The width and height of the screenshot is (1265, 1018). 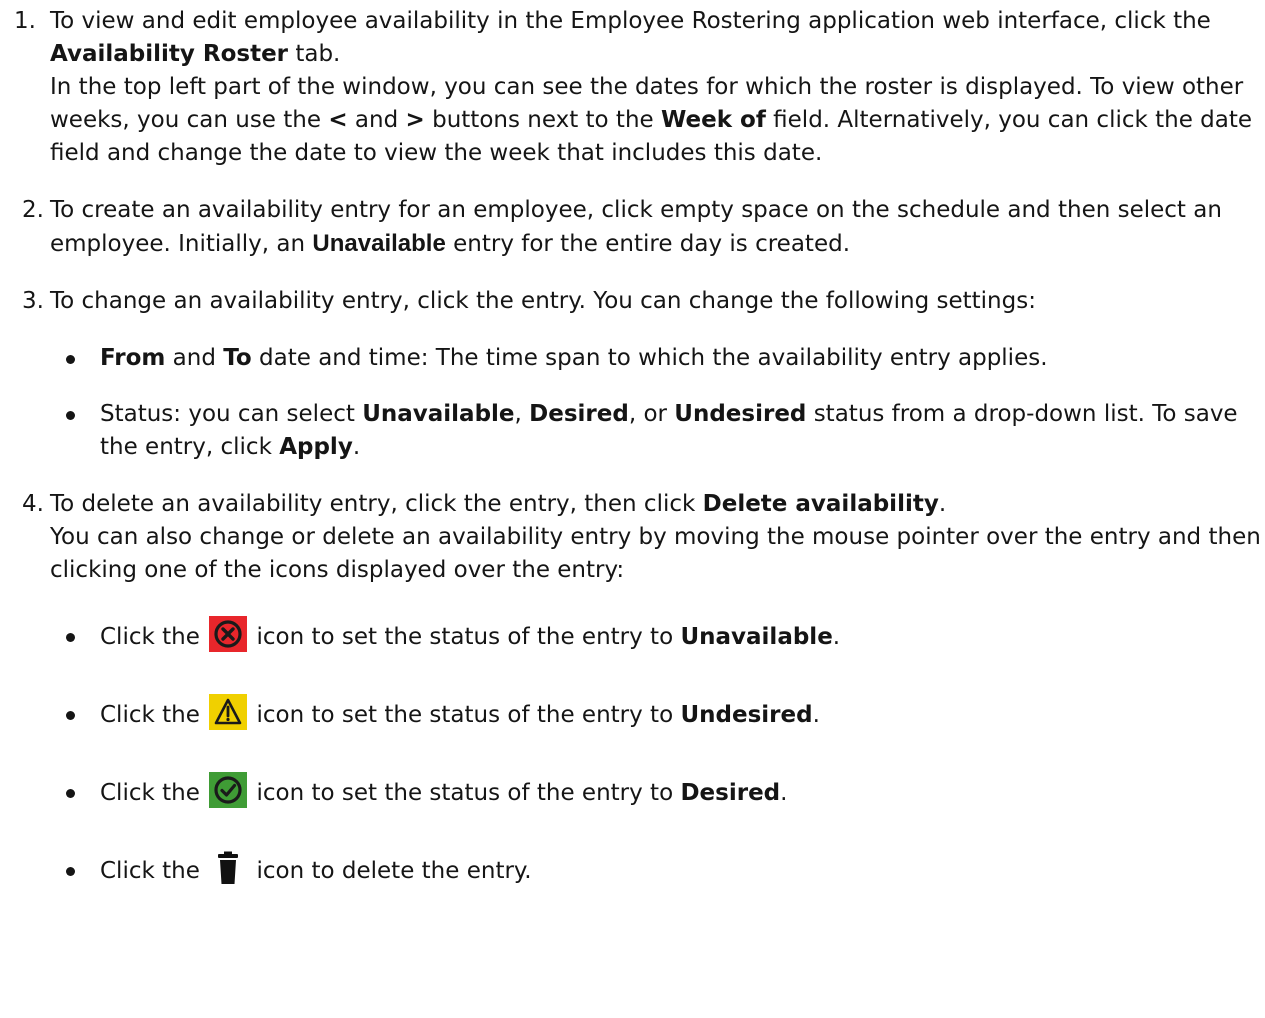 I want to click on delete-availability-label: Delete availability, so click(x=820, y=504).